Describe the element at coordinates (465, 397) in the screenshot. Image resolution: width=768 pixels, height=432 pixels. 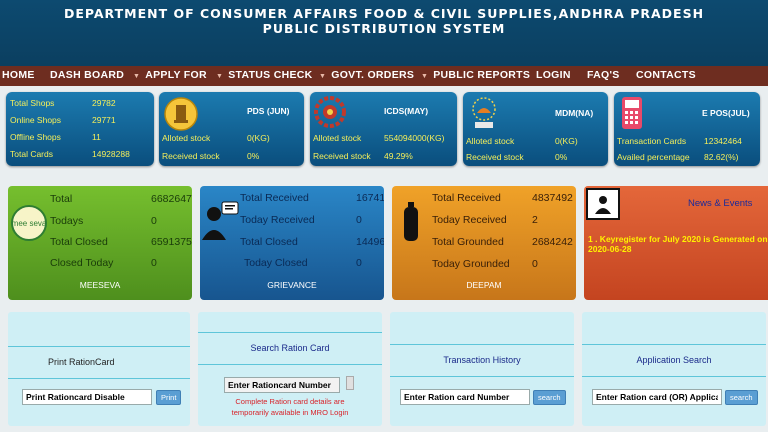
I see `transaction-ration-card-input` at that location.